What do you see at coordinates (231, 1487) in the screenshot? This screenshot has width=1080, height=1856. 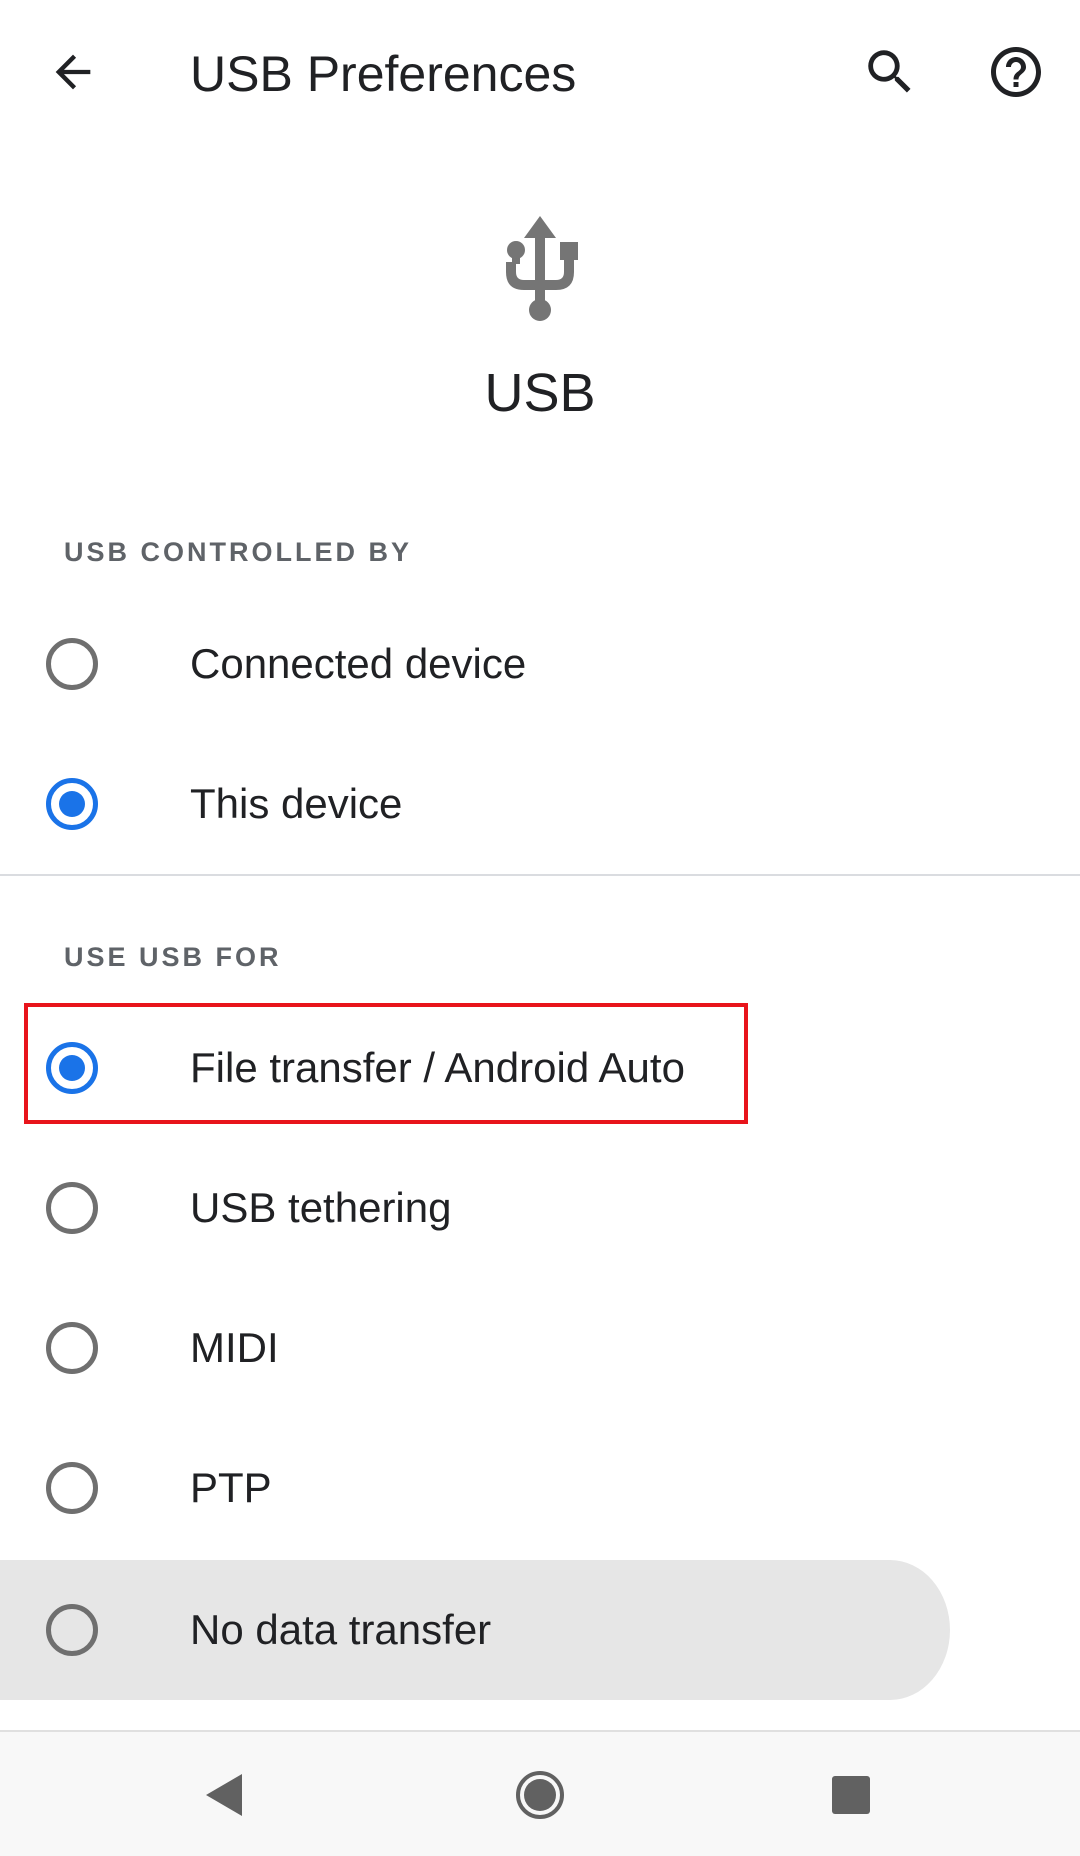 I see `option-label: PTP` at bounding box center [231, 1487].